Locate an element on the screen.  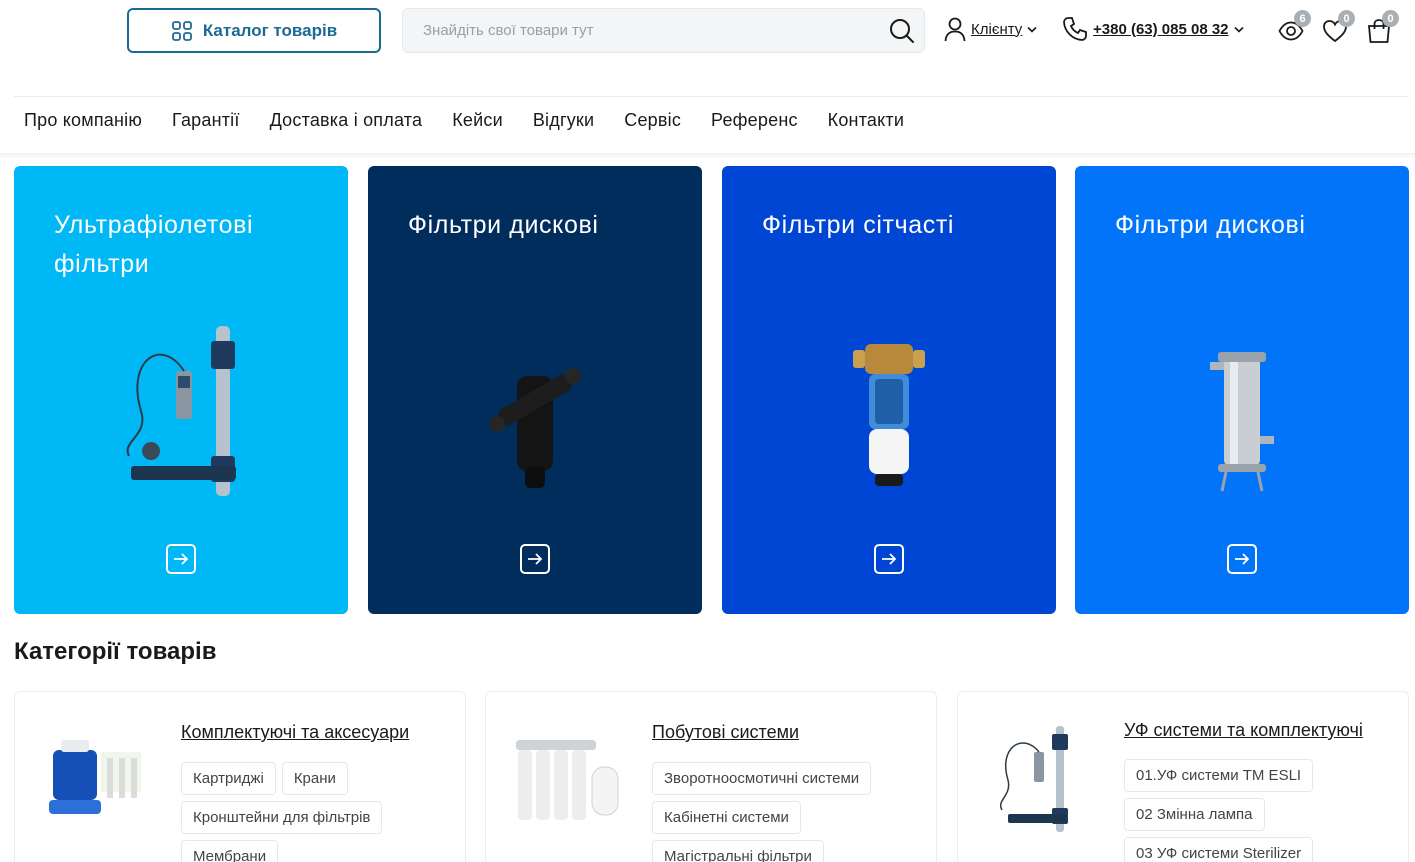
views-count-badge: 6 is located at coordinates (1302, 18).